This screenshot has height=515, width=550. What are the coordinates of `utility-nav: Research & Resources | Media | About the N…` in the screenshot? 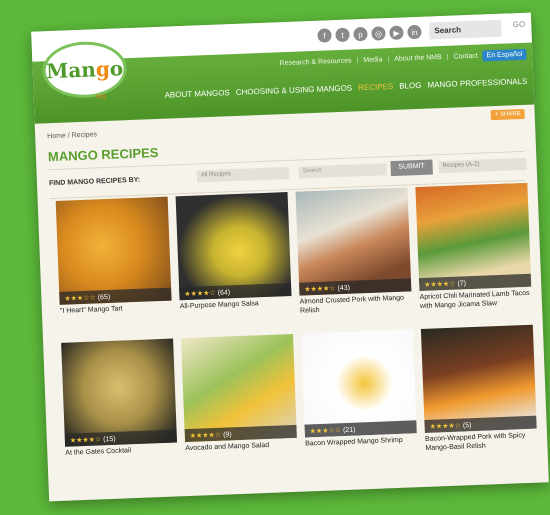 It's located at (403, 58).